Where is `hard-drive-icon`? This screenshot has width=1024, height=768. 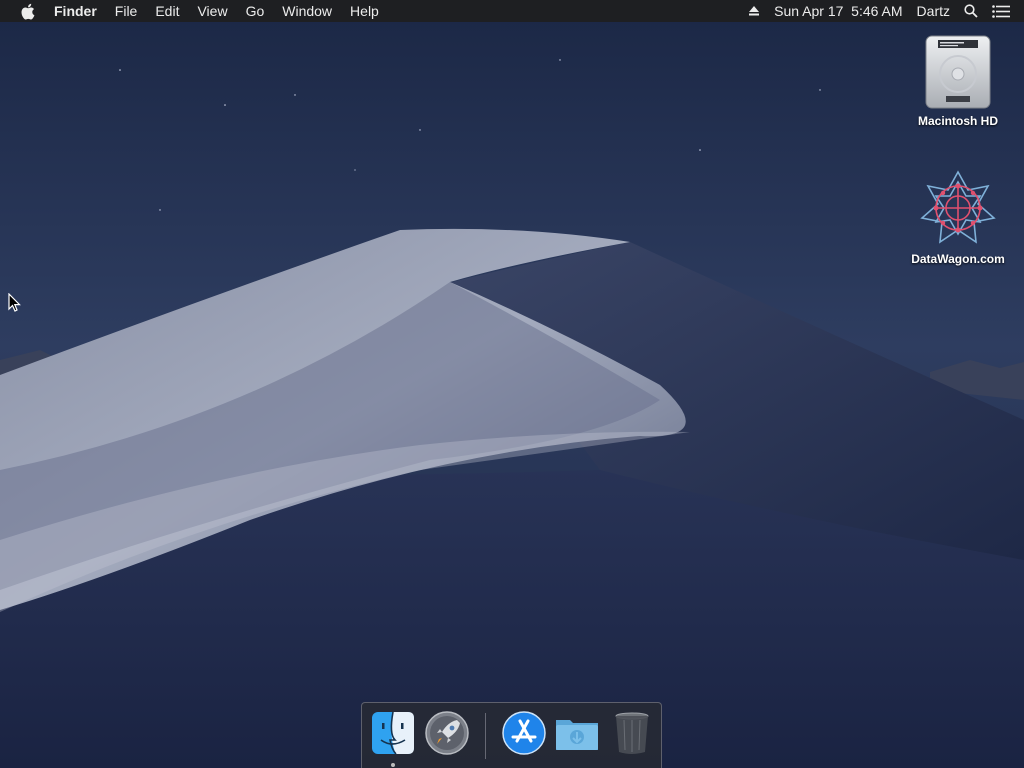
hard-drive-icon is located at coordinates (958, 72).